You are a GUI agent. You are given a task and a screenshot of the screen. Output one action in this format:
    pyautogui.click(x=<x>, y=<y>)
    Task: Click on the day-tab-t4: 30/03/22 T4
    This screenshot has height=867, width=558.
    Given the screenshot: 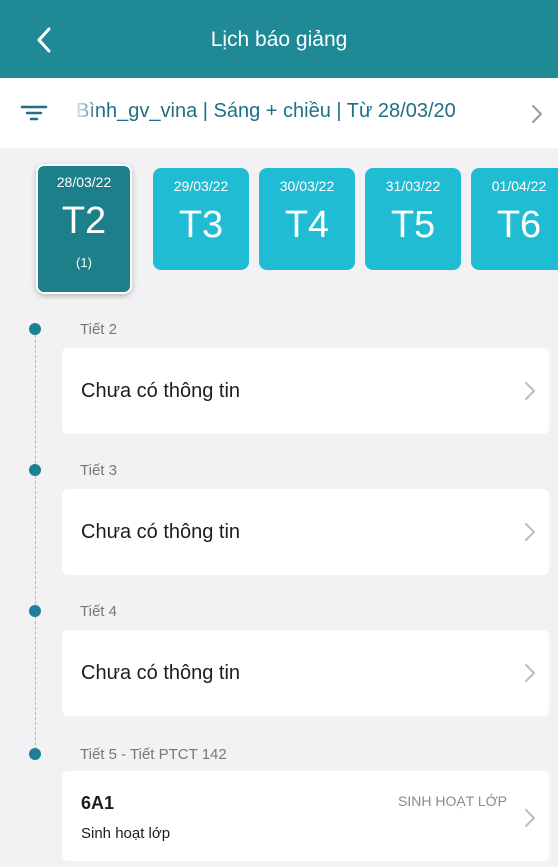 What is the action you would take?
    pyautogui.click(x=307, y=219)
    